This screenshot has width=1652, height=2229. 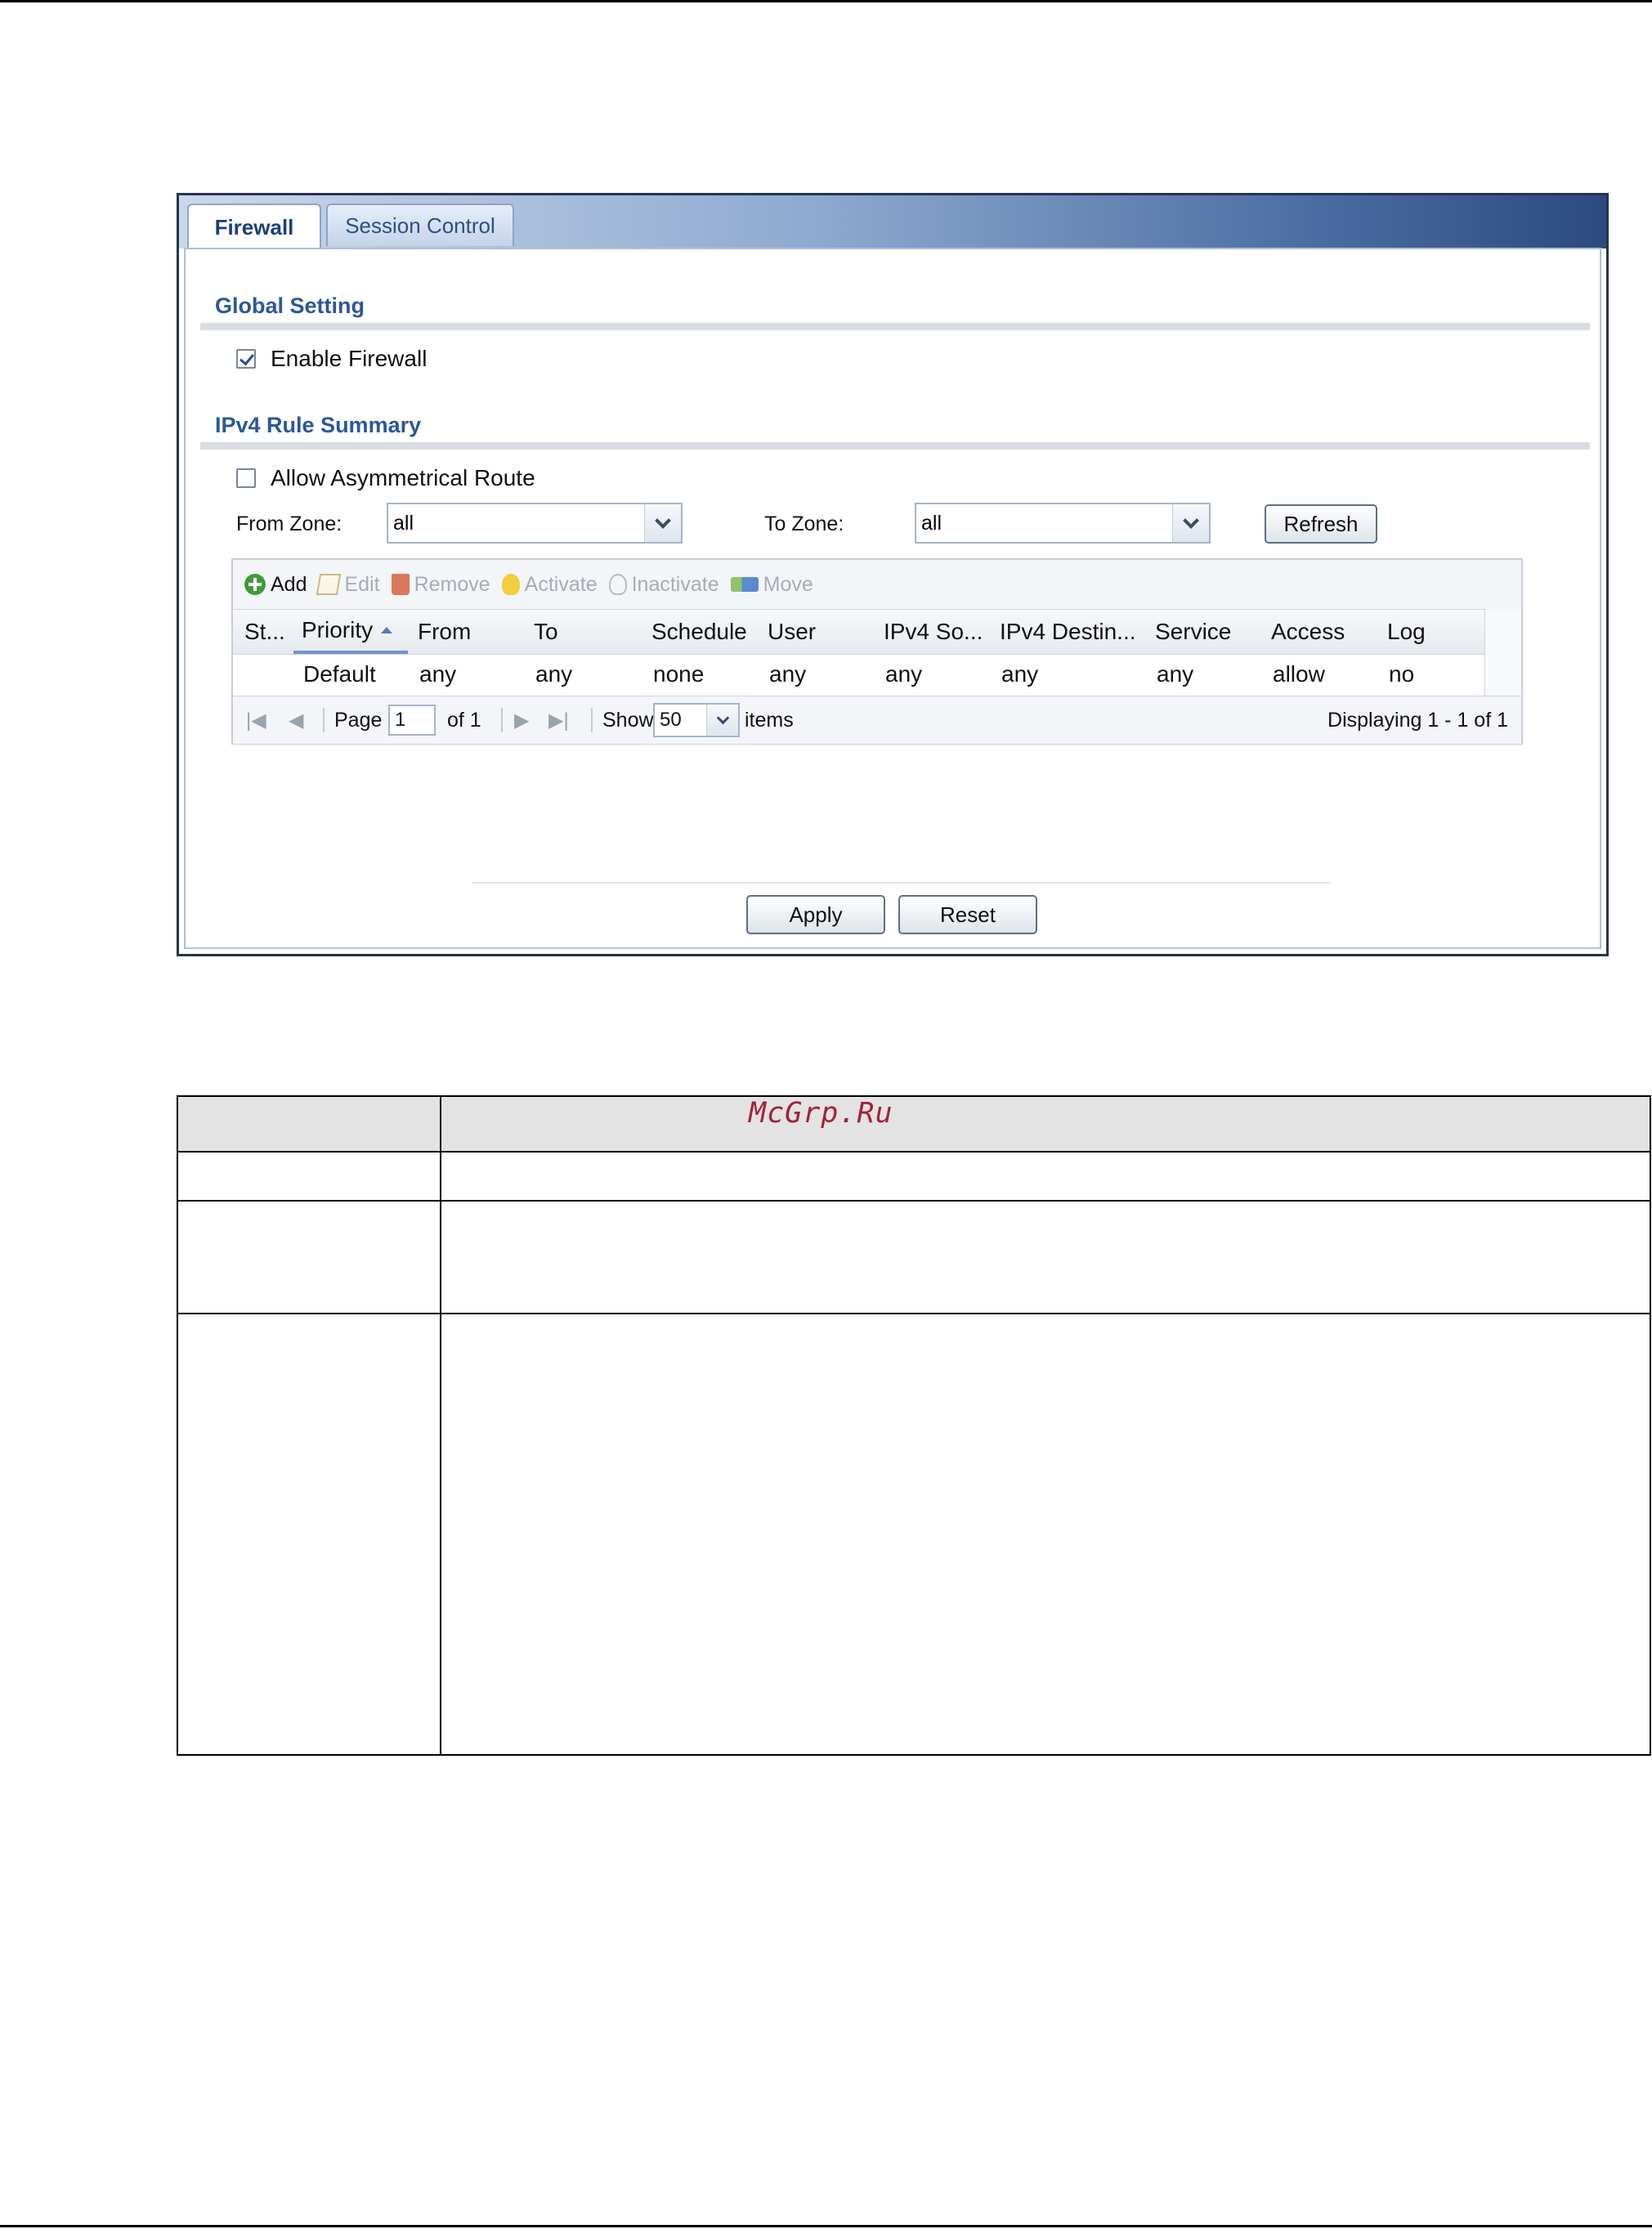 I want to click on page-top-rule, so click(x=826, y=1).